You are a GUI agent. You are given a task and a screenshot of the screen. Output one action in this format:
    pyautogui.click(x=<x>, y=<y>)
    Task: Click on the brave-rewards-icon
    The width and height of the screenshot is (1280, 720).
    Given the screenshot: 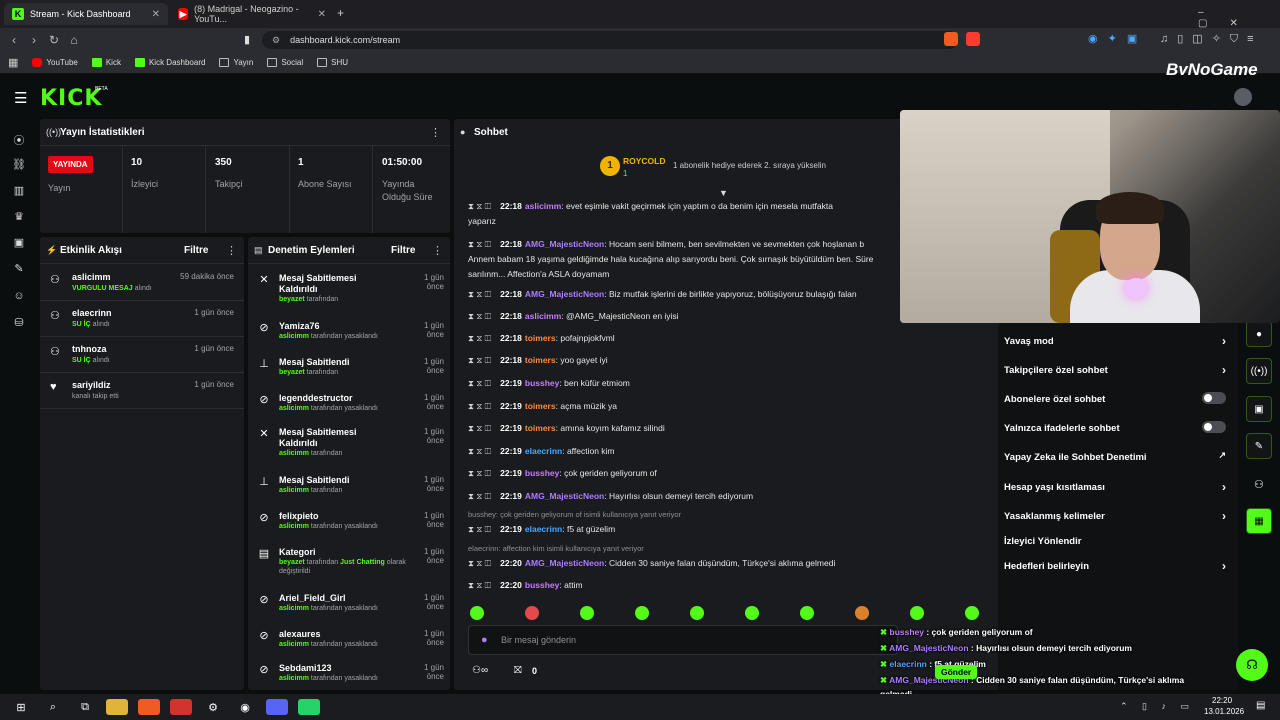 What is the action you would take?
    pyautogui.click(x=973, y=39)
    